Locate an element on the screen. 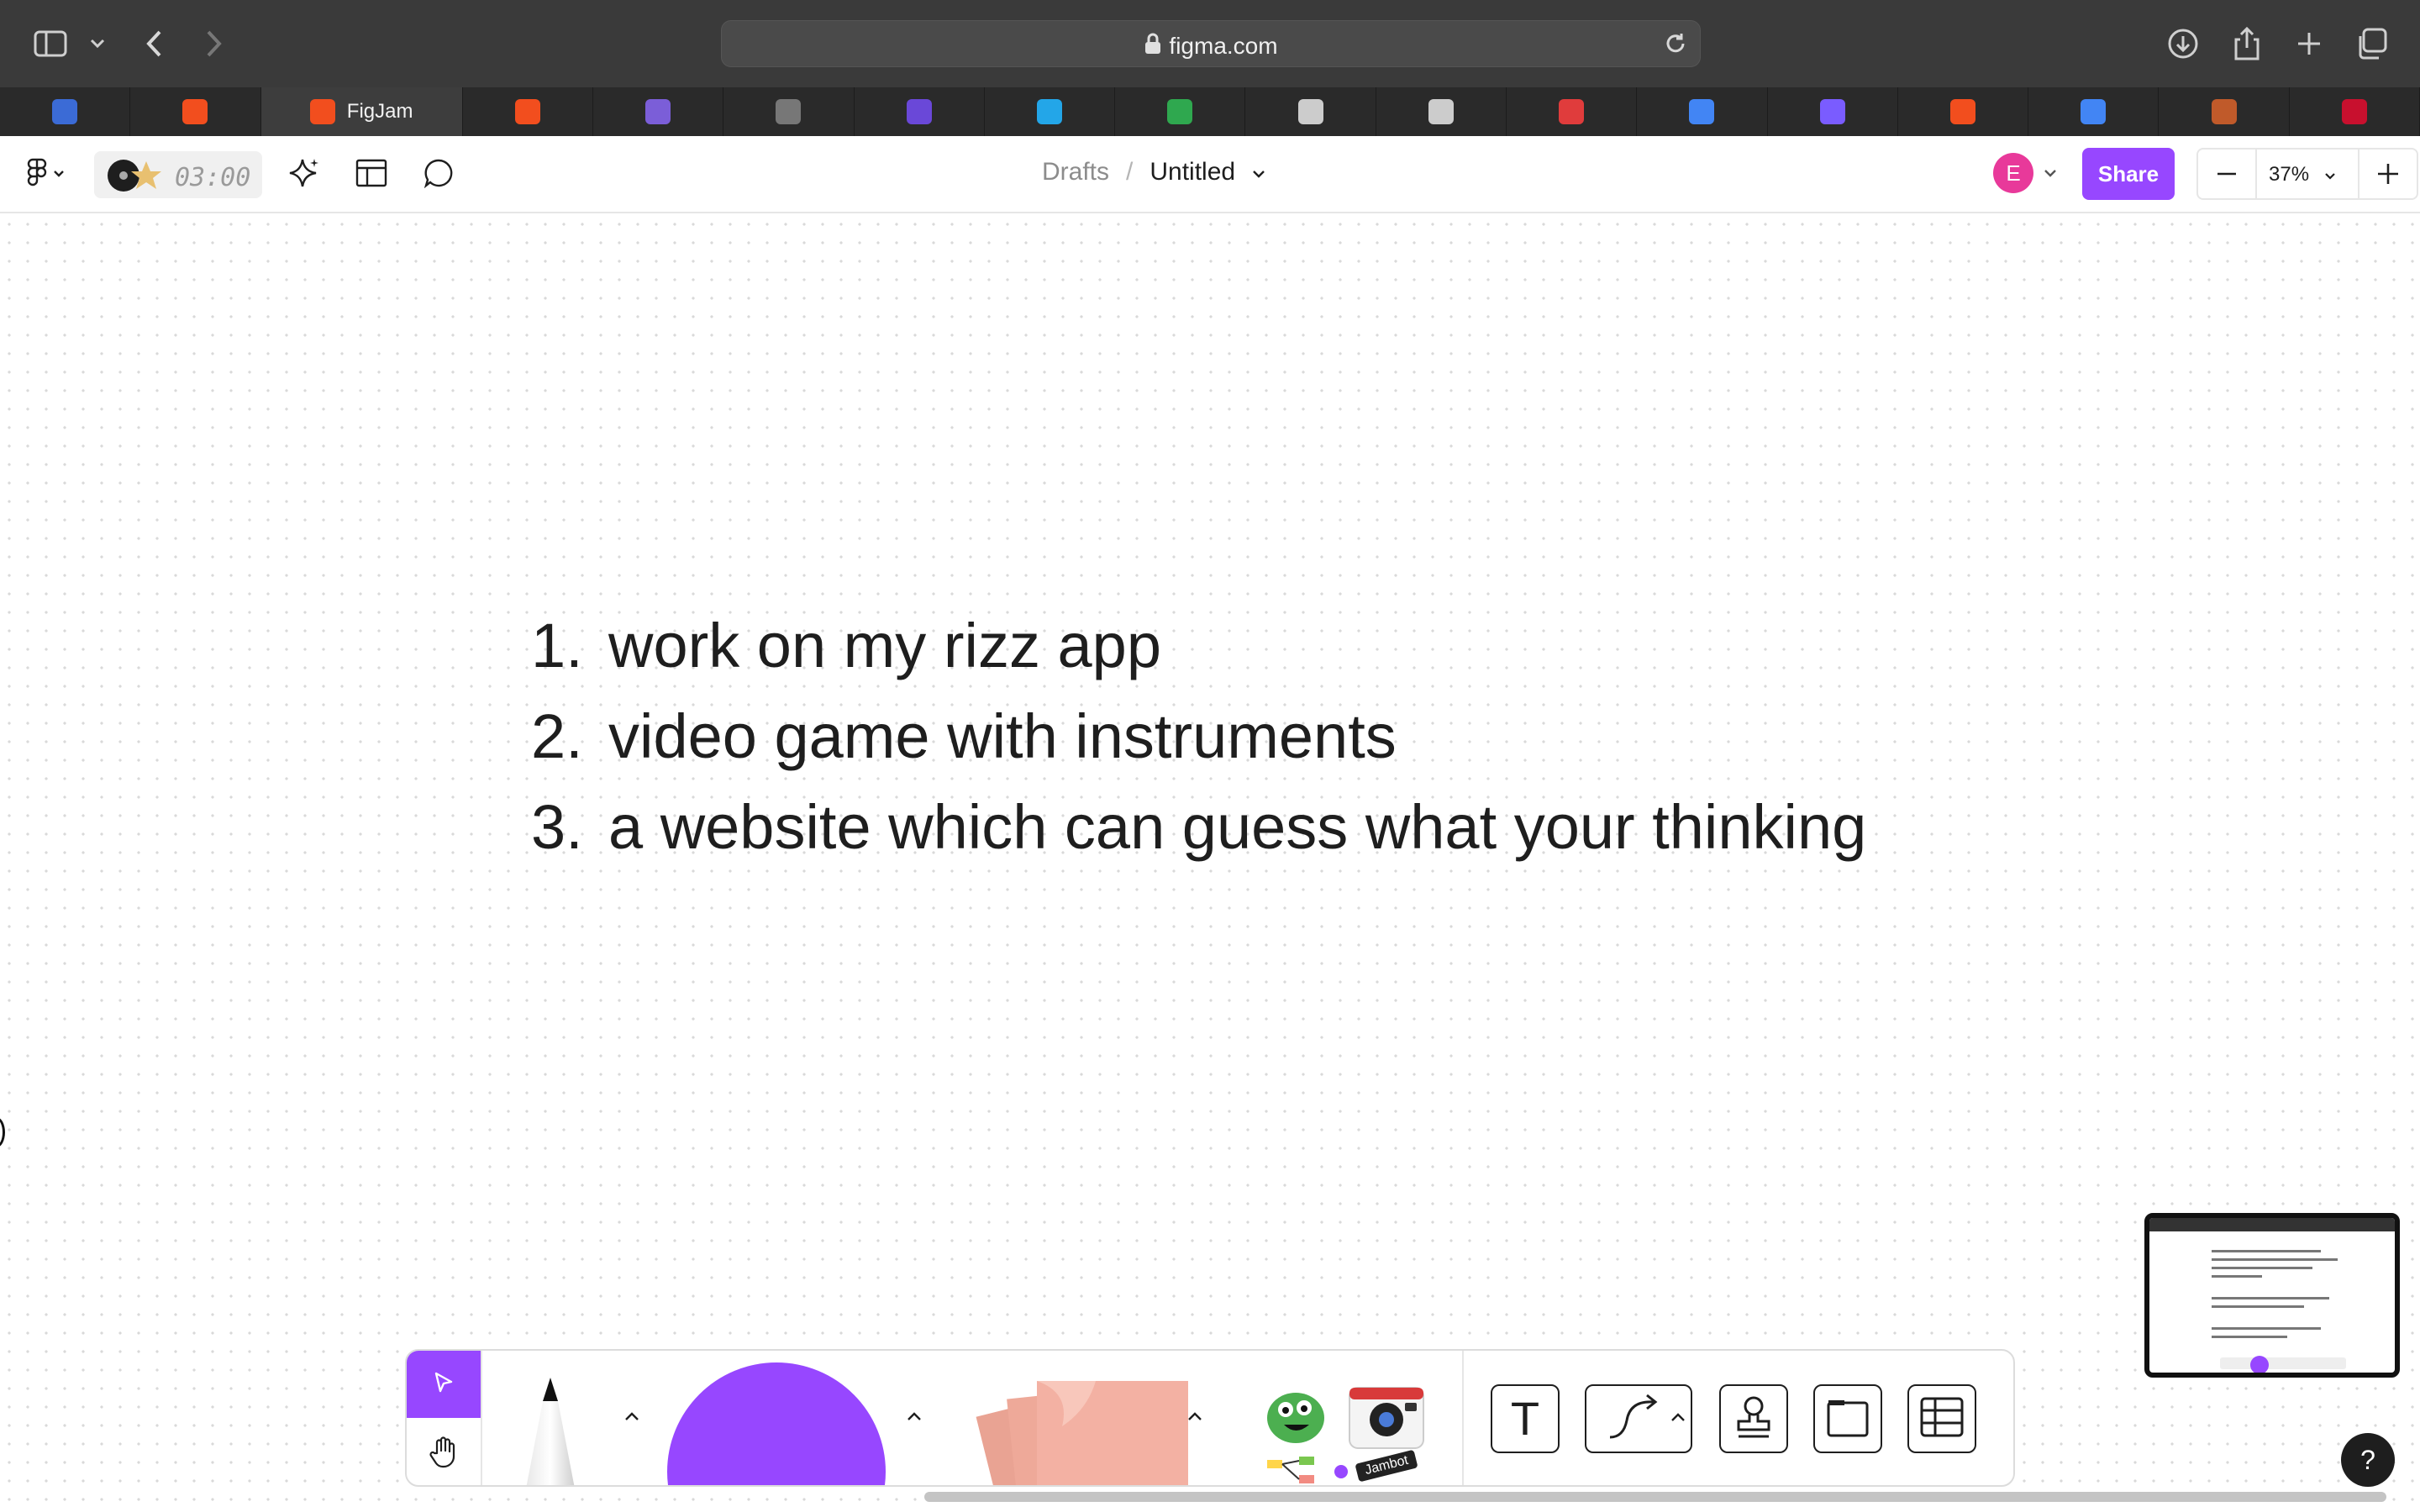 This screenshot has width=2420, height=1512. comments-button is located at coordinates (438, 175).